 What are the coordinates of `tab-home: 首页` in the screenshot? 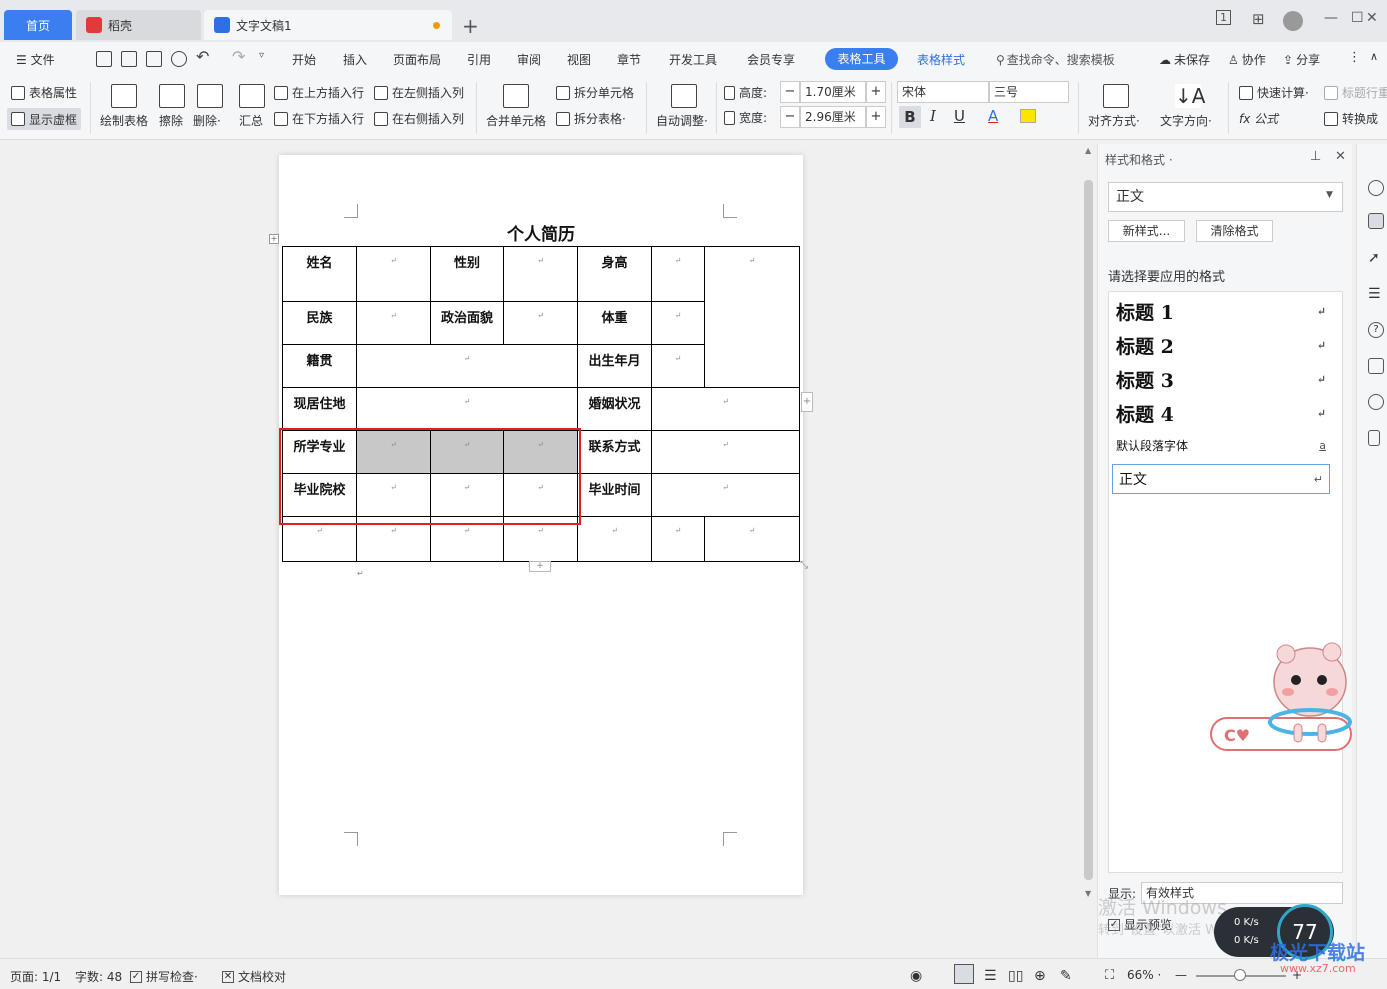 It's located at (38, 25).